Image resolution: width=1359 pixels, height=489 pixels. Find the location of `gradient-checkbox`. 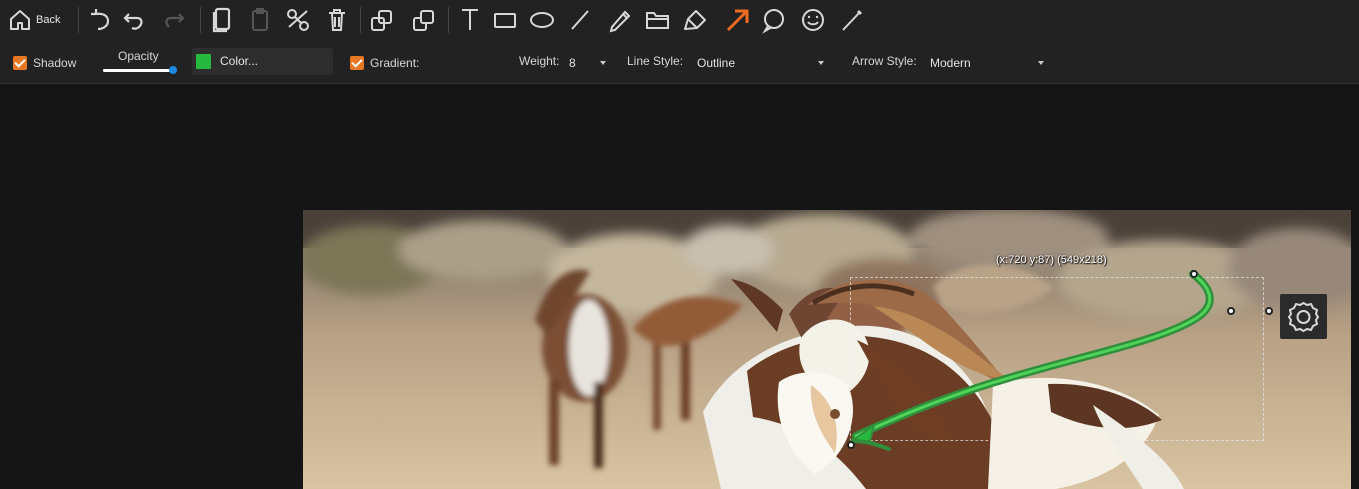

gradient-checkbox is located at coordinates (357, 63).